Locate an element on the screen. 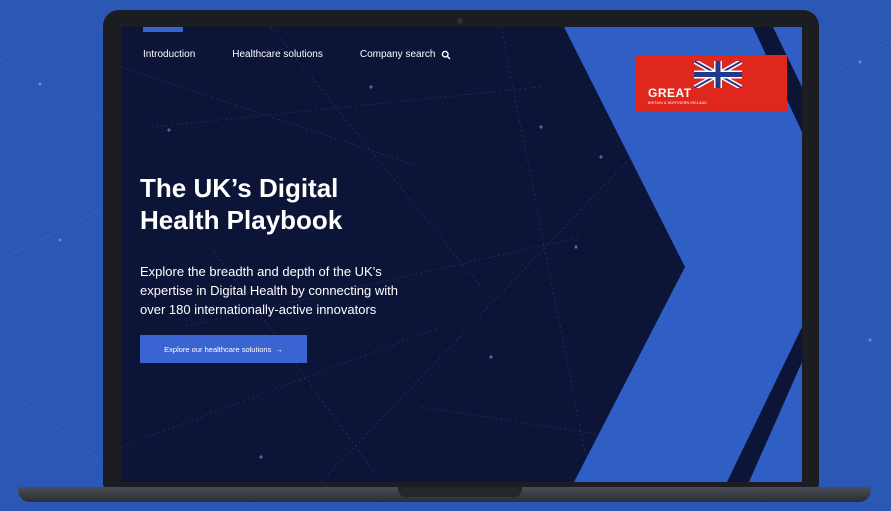  arrow-right-icon: → is located at coordinates (279, 349).